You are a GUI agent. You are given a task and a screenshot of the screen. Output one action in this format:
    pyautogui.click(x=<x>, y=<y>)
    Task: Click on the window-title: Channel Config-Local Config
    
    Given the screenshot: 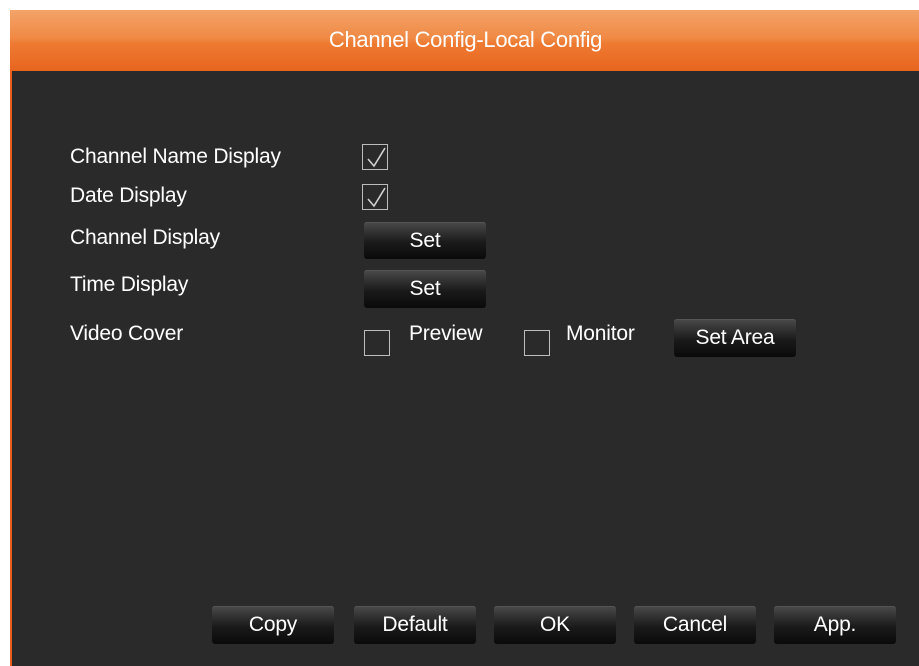 What is the action you would take?
    pyautogui.click(x=465, y=39)
    